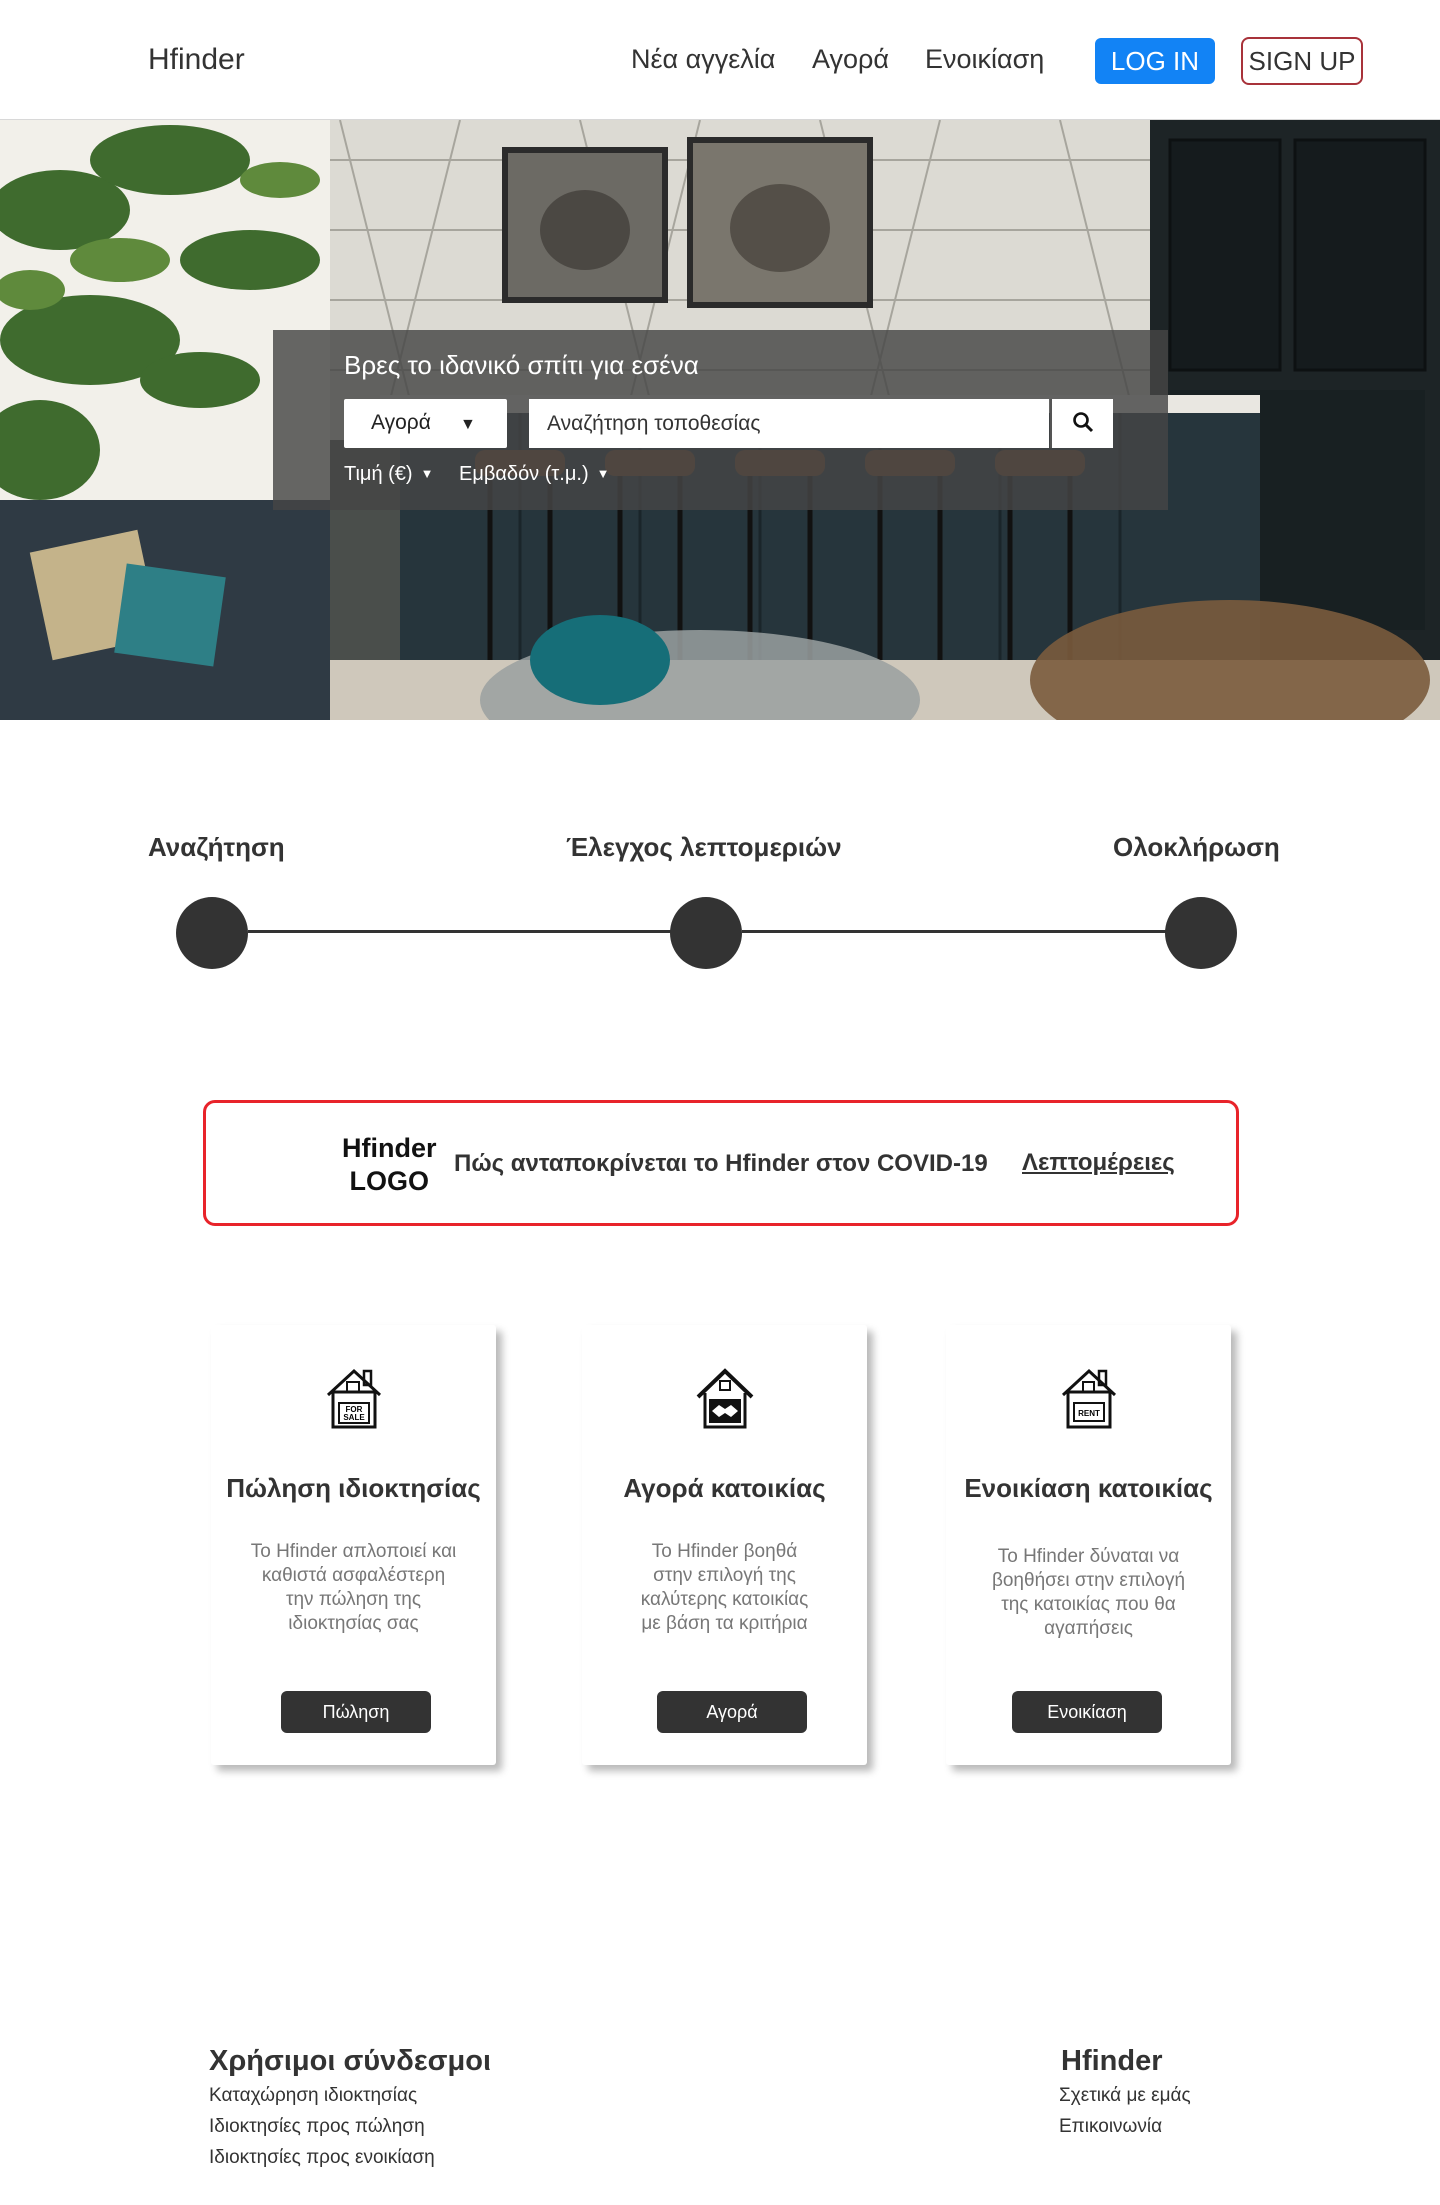 Image resolution: width=1440 pixels, height=2205 pixels. Describe the element at coordinates (353, 1488) in the screenshot. I see `card-title: Πώληση ιδιοκτησίας` at that location.